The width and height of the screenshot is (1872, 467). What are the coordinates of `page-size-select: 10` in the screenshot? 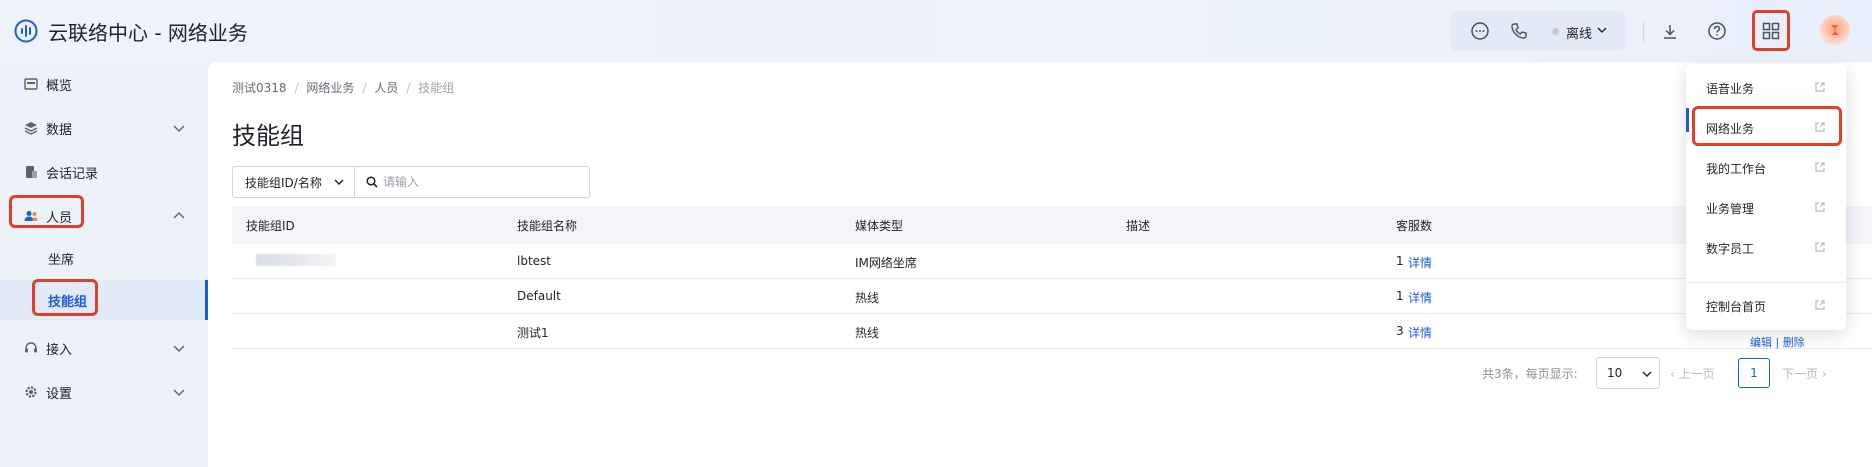 It's located at (1628, 373).